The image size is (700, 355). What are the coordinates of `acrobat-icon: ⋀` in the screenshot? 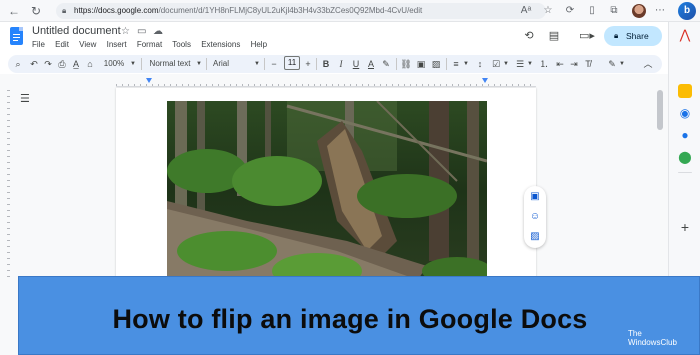 It's located at (685, 35).